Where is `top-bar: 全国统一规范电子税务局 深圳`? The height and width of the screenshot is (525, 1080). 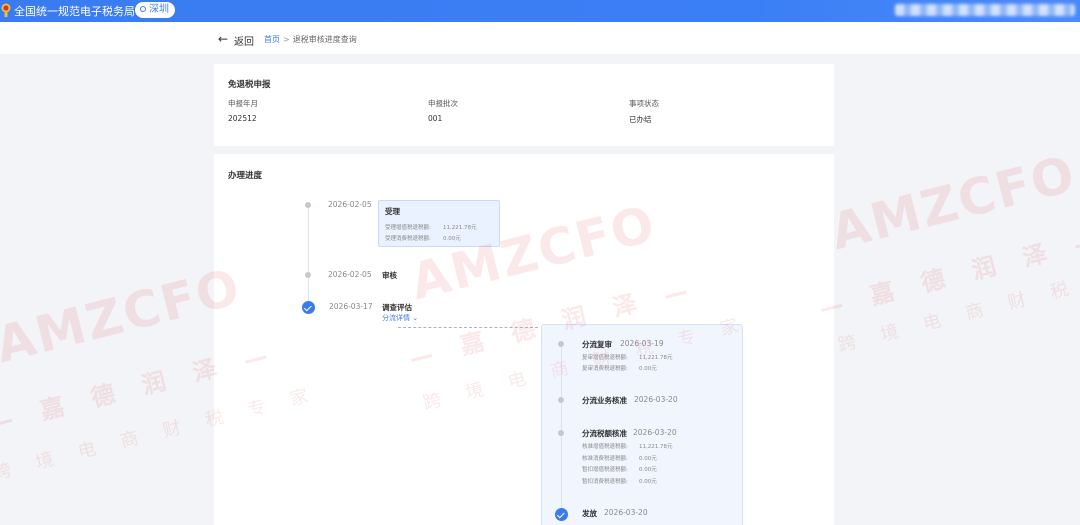
top-bar: 全国统一规范电子税务局 深圳 is located at coordinates (540, 11).